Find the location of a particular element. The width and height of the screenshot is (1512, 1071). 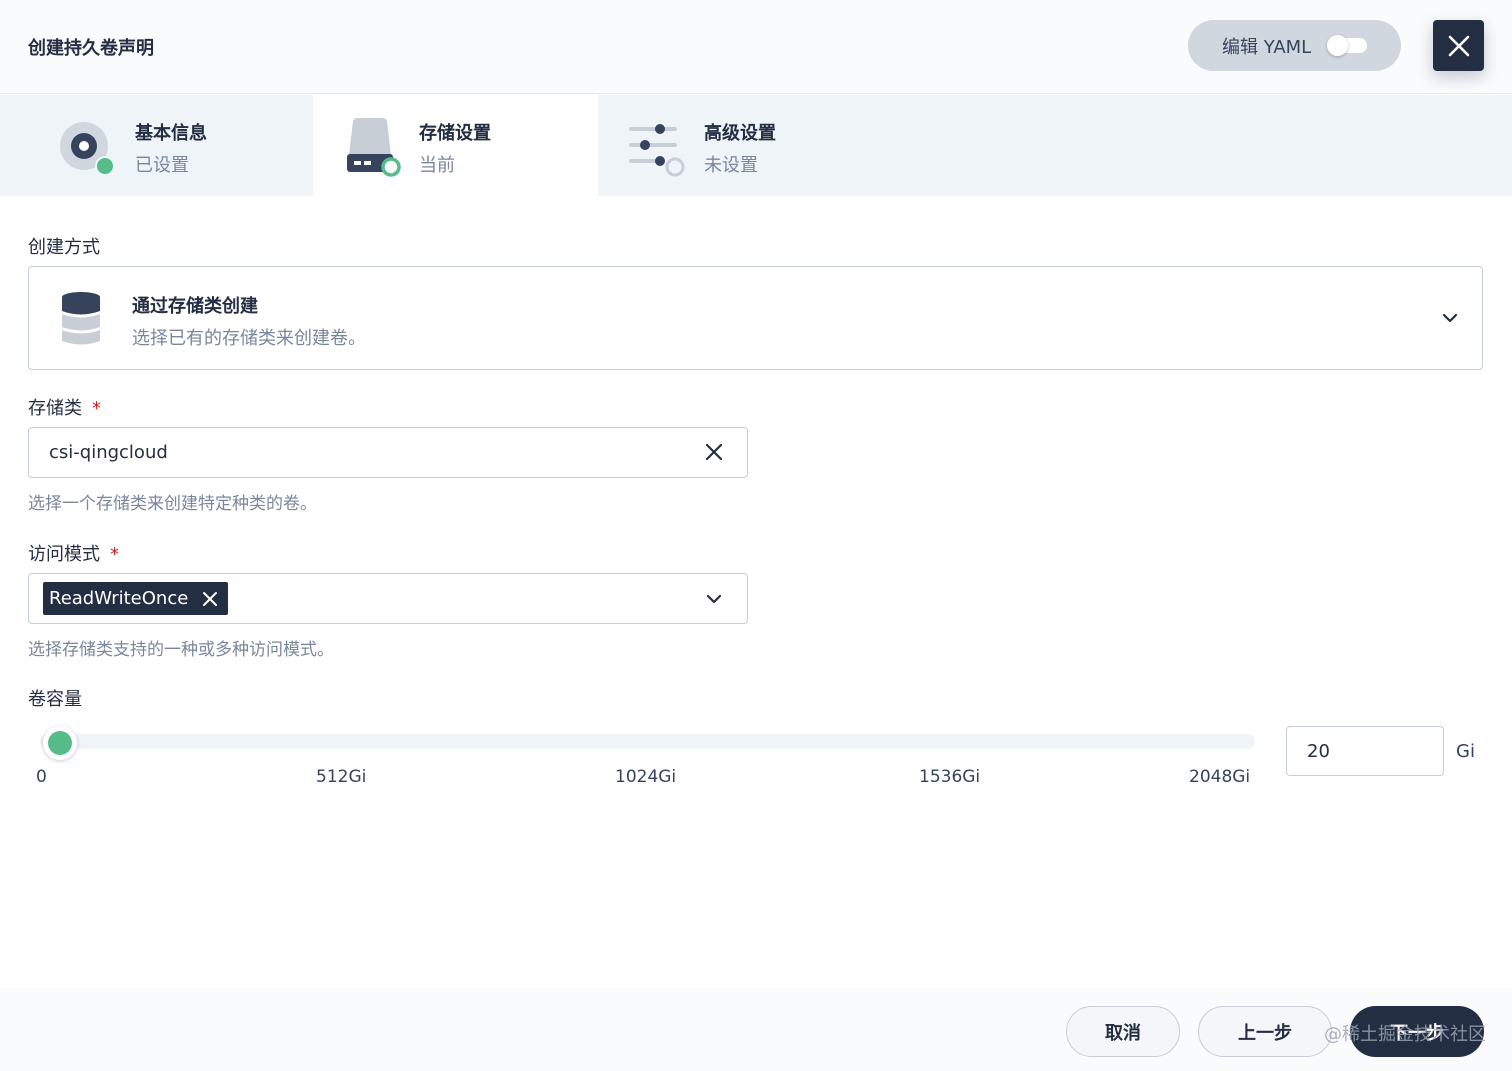

toggle-switch is located at coordinates (1347, 45).